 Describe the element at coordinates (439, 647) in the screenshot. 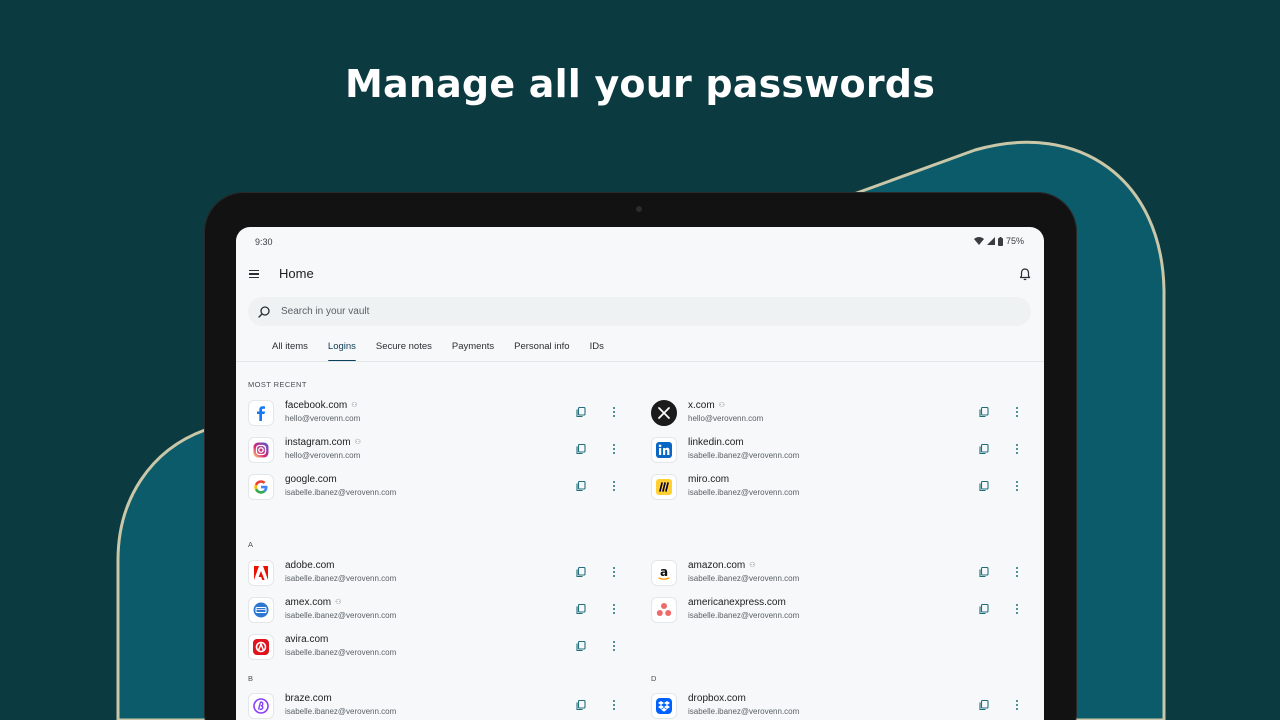

I see `list-item-avira: avira.com isabelle.ibanez@verovenn.com` at that location.